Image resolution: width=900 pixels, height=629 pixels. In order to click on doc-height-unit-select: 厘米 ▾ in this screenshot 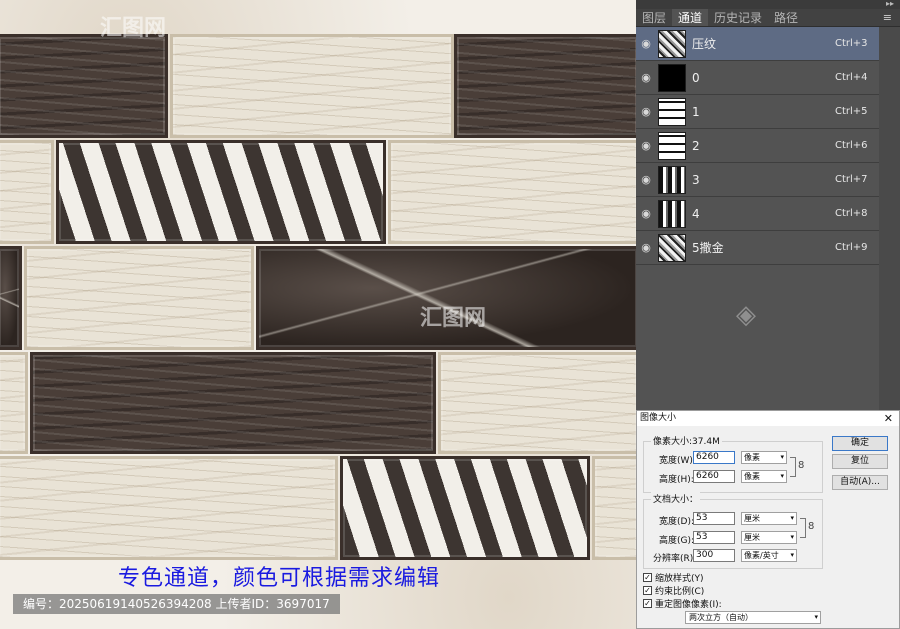, I will do `click(769, 537)`.